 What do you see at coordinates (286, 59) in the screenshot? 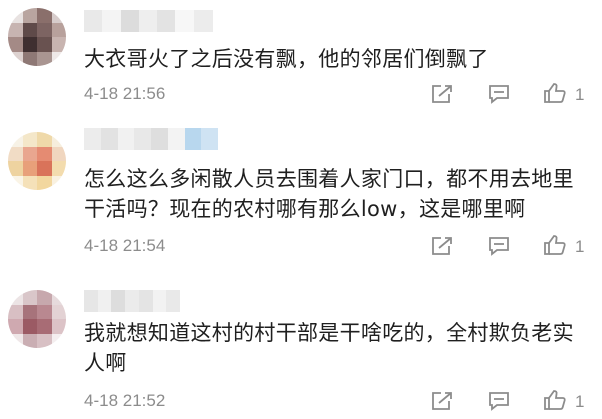
I see `comment-text: 大衣哥火了之后没有飘，他的邻居们倒飘了` at bounding box center [286, 59].